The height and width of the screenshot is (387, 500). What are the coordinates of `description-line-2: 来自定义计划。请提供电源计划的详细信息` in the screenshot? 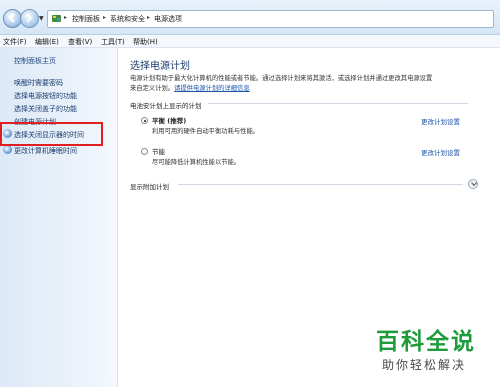 It's located at (190, 87).